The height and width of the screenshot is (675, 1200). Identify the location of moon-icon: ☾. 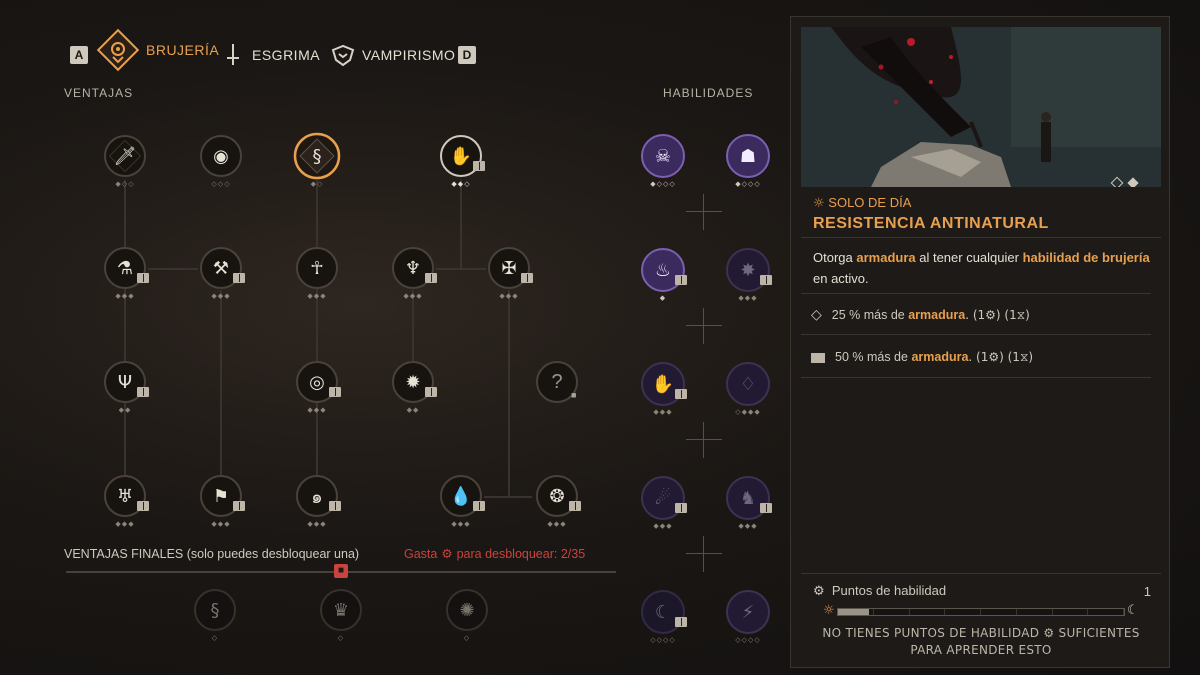
(1133, 610).